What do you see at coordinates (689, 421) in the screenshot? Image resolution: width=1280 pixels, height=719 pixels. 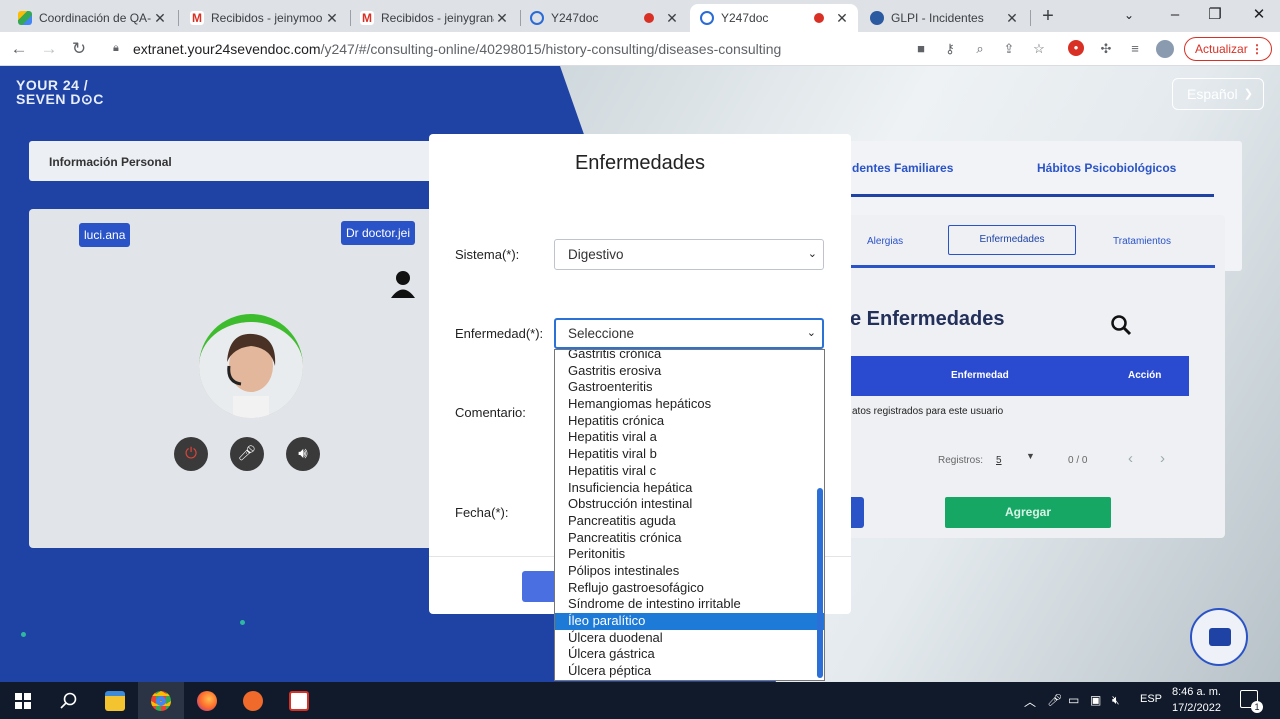 I see `dropdown-option: Hepatitis crónica` at bounding box center [689, 421].